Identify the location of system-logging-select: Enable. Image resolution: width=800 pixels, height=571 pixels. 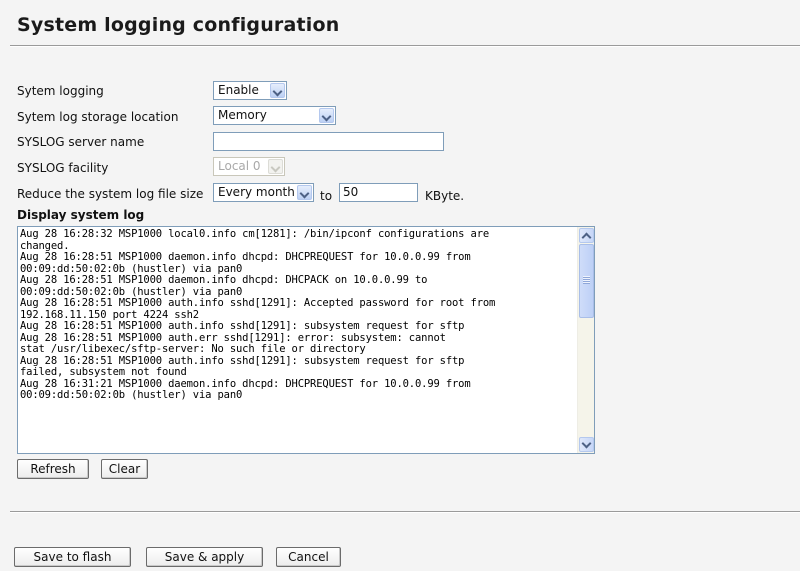
(250, 90).